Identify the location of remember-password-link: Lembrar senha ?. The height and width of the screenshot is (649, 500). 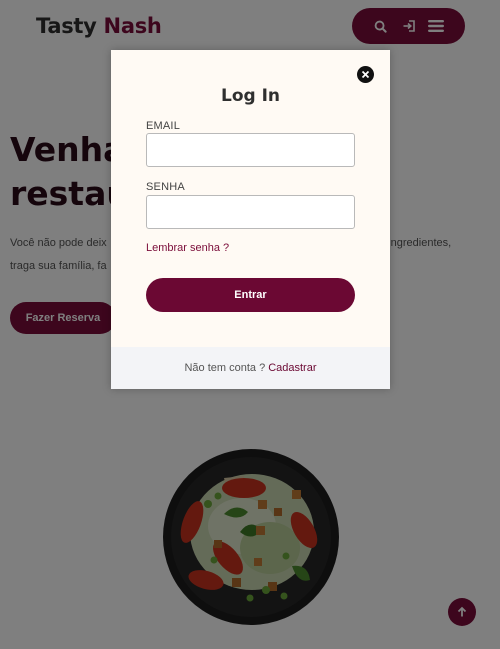
(187, 248).